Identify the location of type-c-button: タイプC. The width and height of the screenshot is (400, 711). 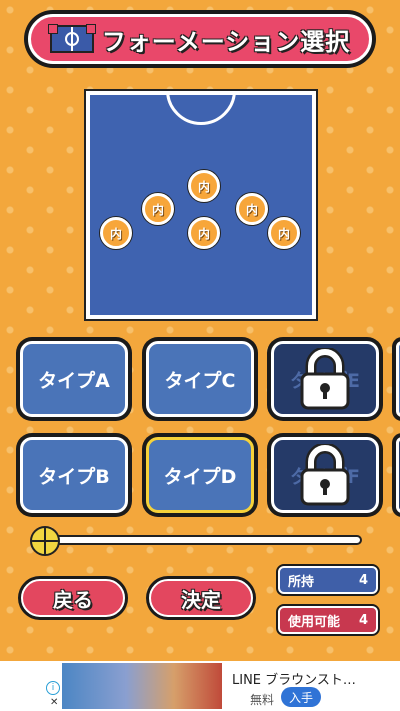
(200, 379).